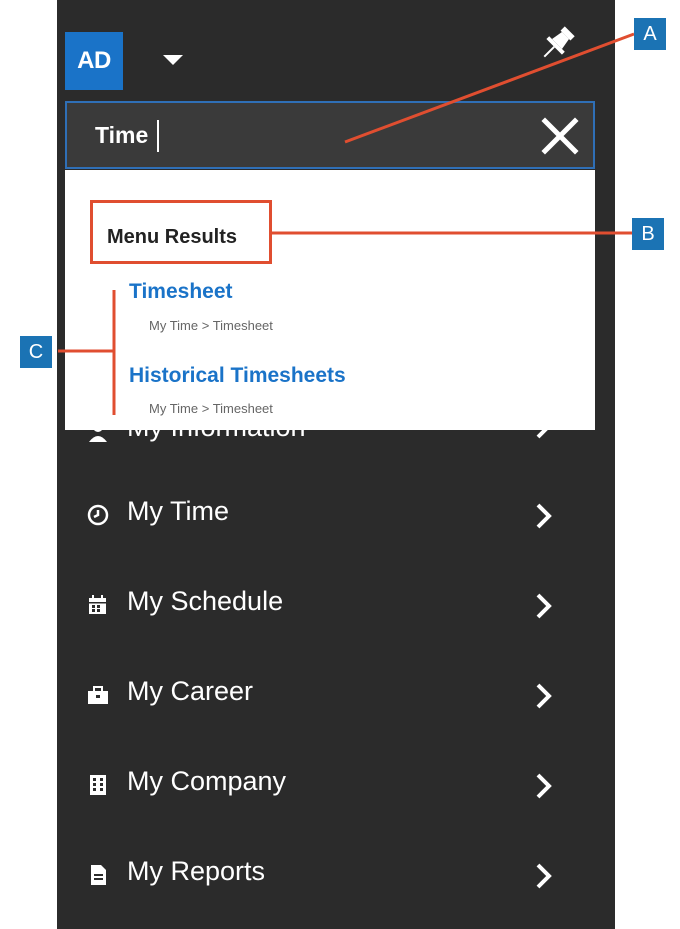  Describe the element at coordinates (648, 234) in the screenshot. I see `callout-b-badge: B` at that location.